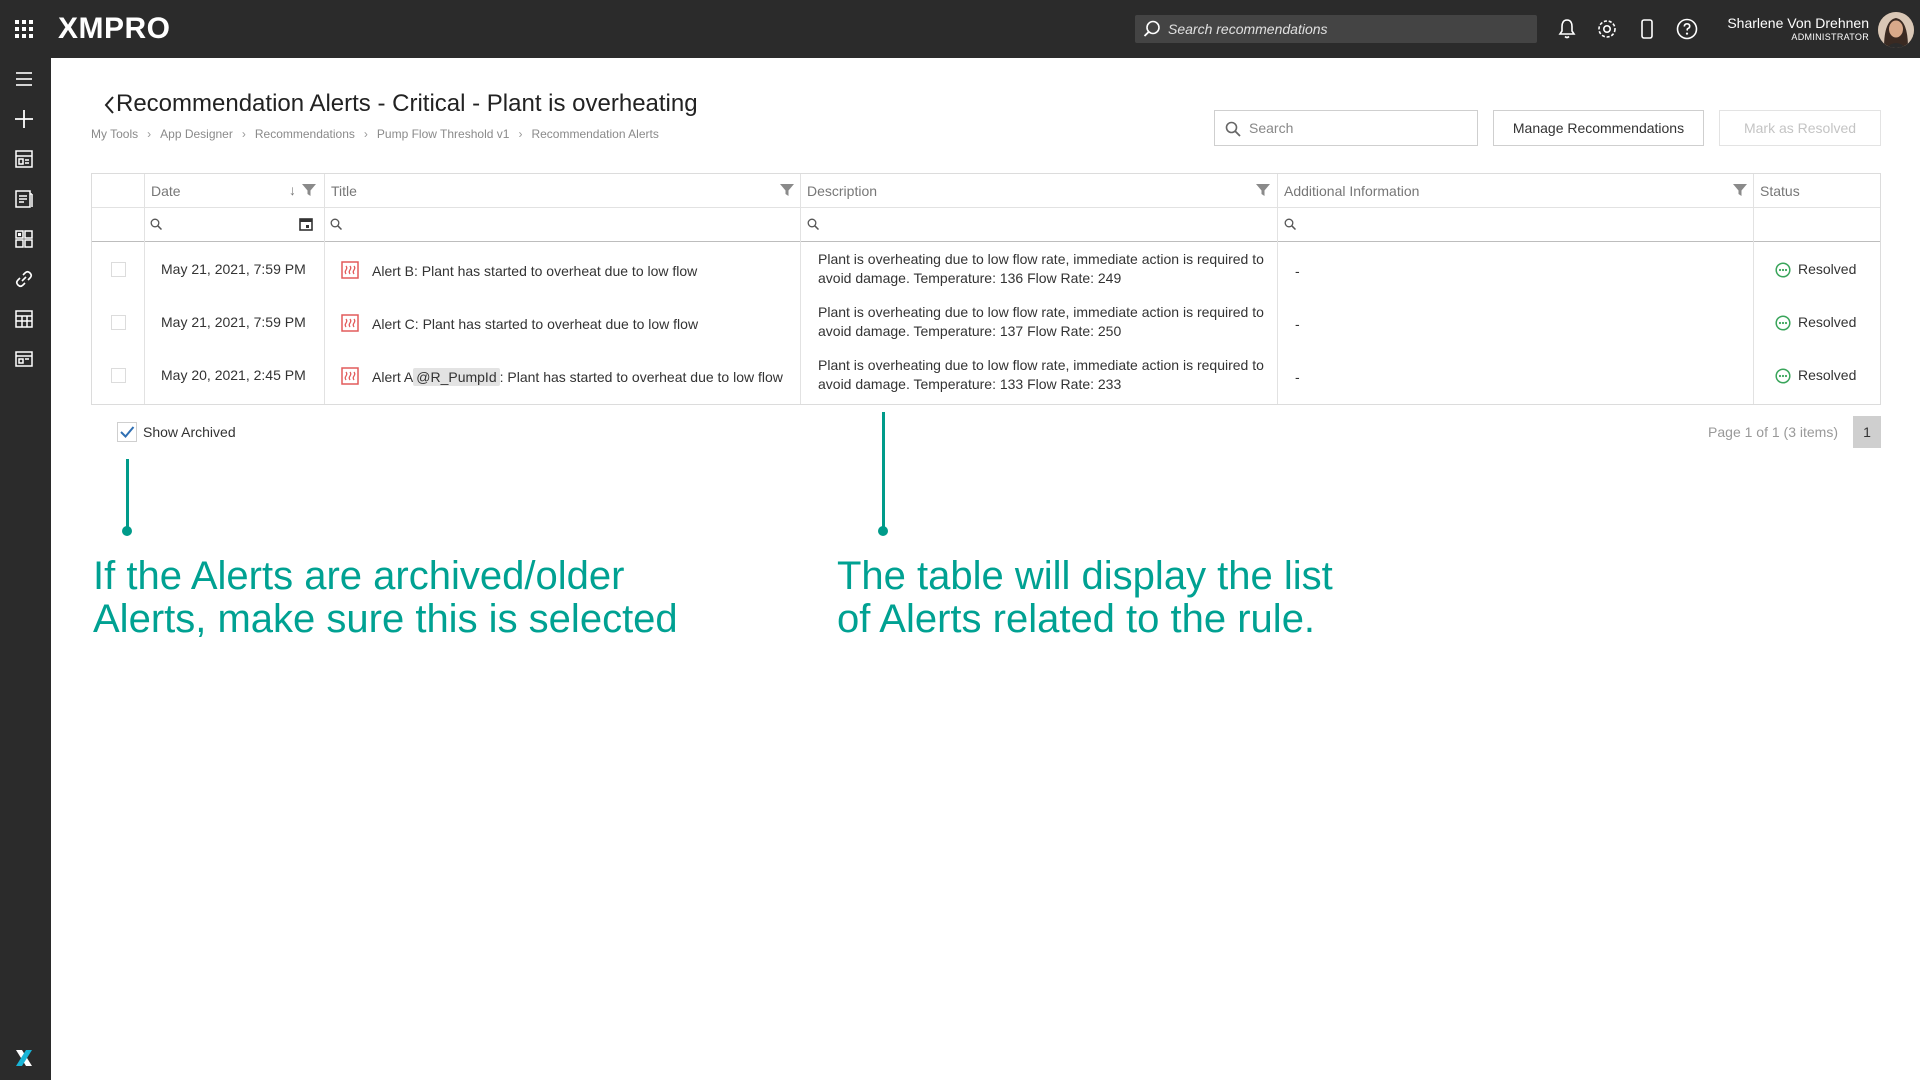  I want to click on recommendations-icon, so click(24, 199).